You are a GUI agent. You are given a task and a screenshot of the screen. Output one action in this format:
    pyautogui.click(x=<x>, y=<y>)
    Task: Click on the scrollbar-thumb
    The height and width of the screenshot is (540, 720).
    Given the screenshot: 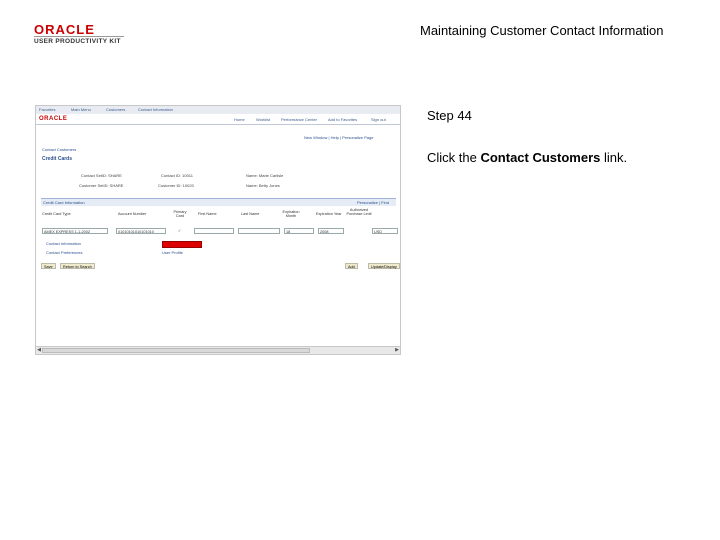 What is the action you would take?
    pyautogui.click(x=176, y=350)
    